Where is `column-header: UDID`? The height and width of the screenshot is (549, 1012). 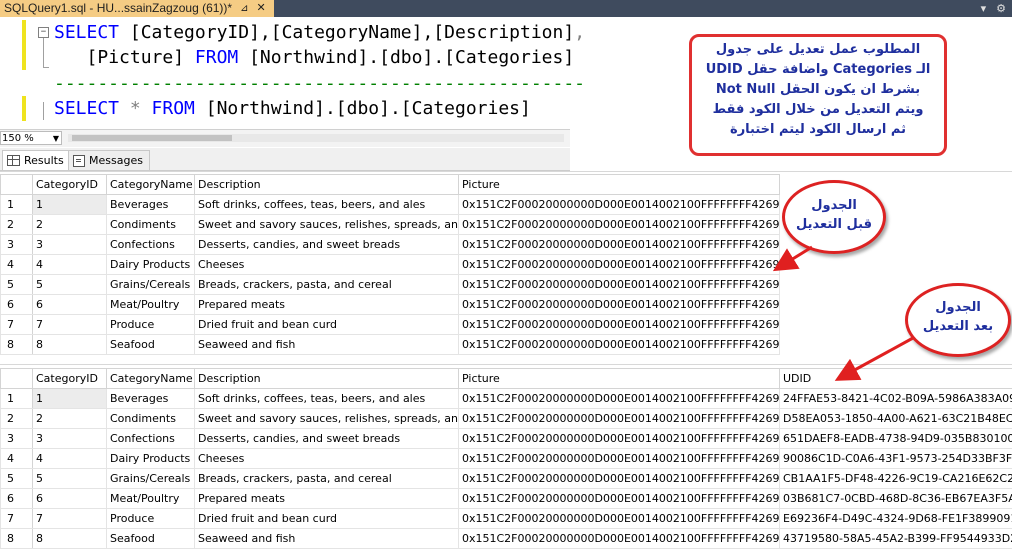
column-header: UDID is located at coordinates (896, 379).